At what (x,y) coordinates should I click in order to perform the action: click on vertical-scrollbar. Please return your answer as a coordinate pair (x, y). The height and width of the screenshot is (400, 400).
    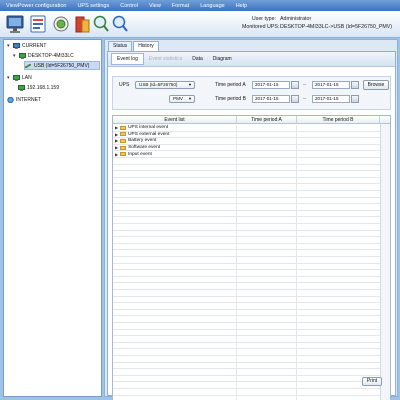
    Looking at the image, I should click on (385, 262).